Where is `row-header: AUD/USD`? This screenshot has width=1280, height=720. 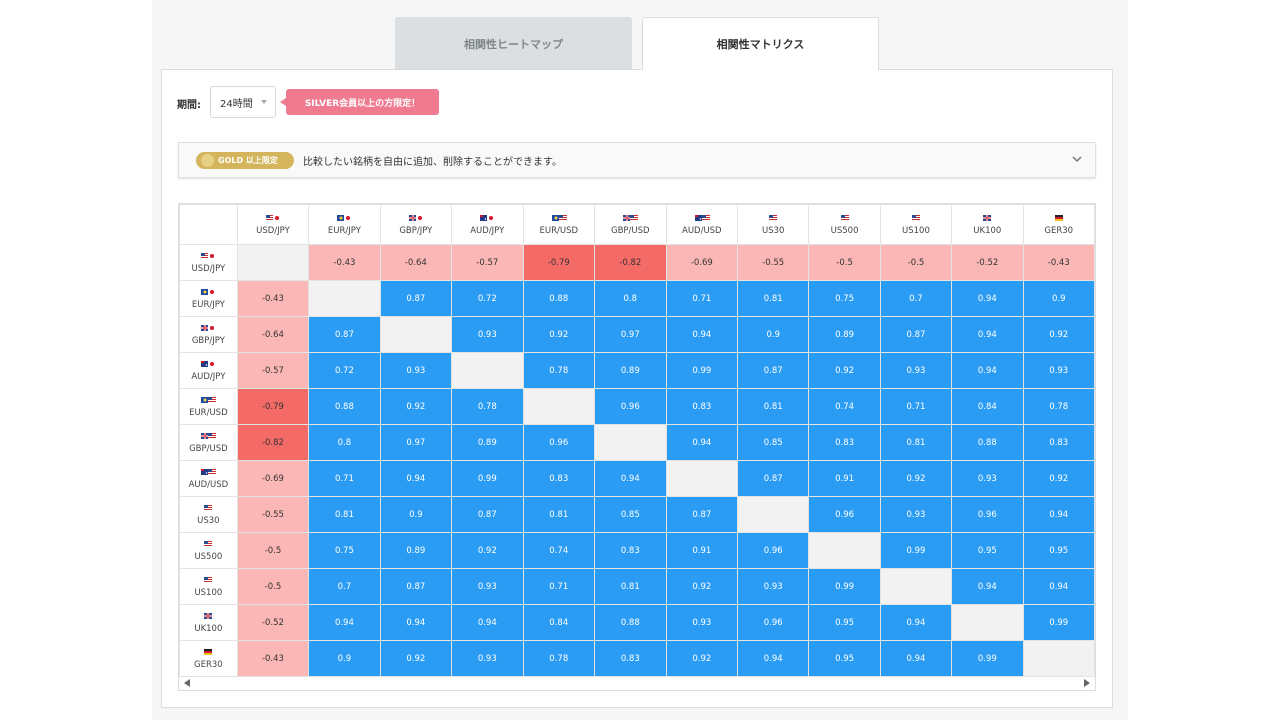 row-header: AUD/USD is located at coordinates (208, 478).